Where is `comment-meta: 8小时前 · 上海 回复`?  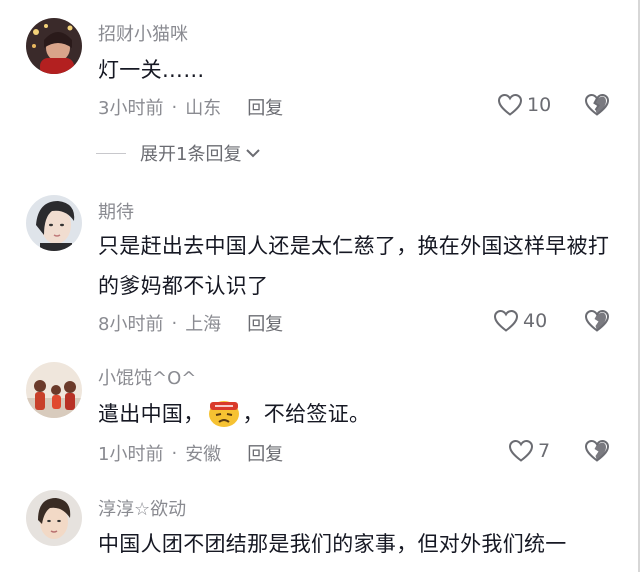 comment-meta: 8小时前 · 上海 回复 is located at coordinates (190, 323).